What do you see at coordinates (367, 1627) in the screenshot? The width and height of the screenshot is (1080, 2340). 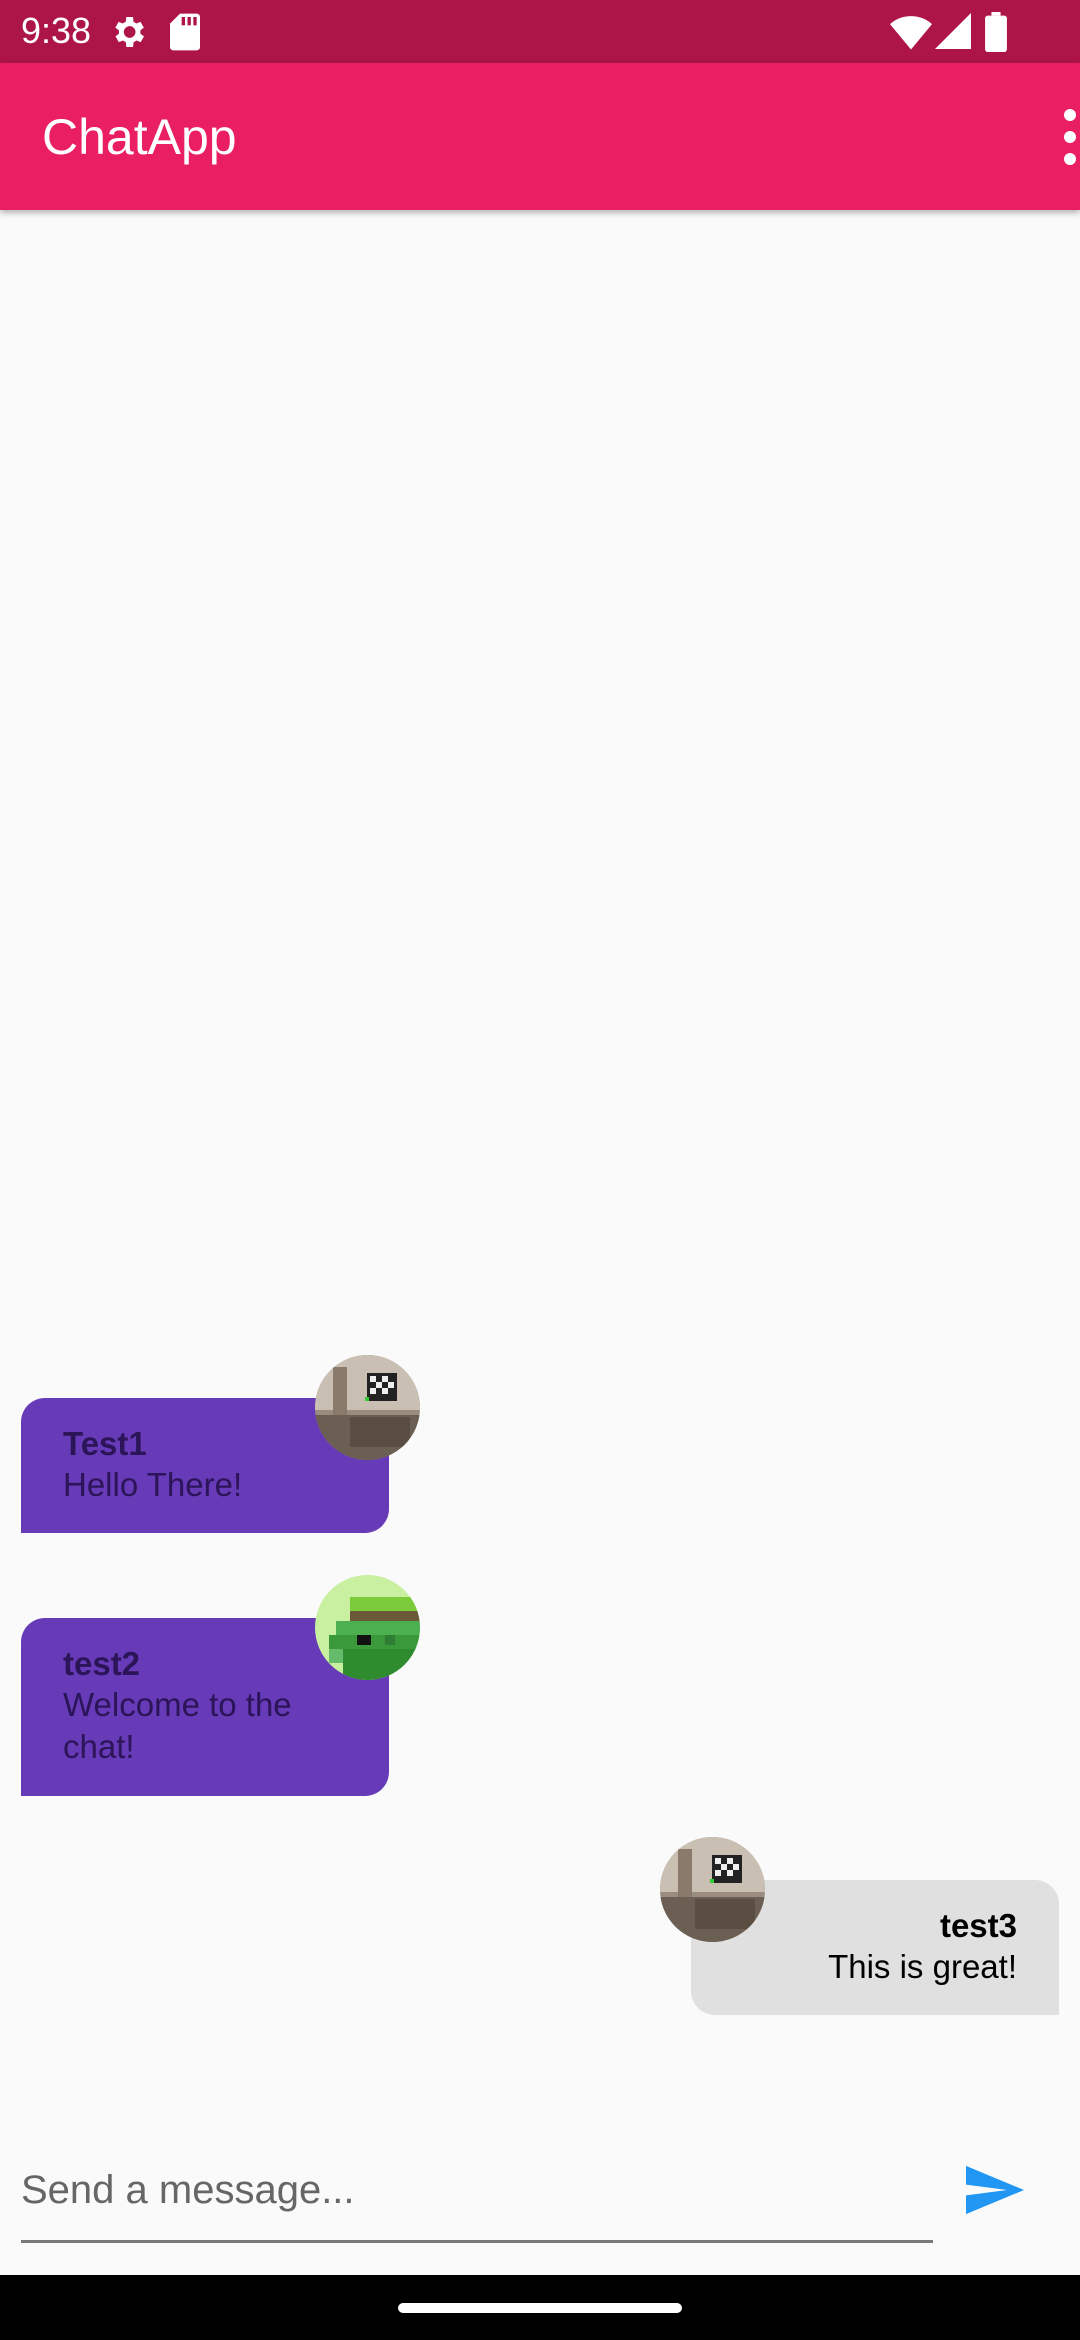 I see `pixel-art-avatar` at bounding box center [367, 1627].